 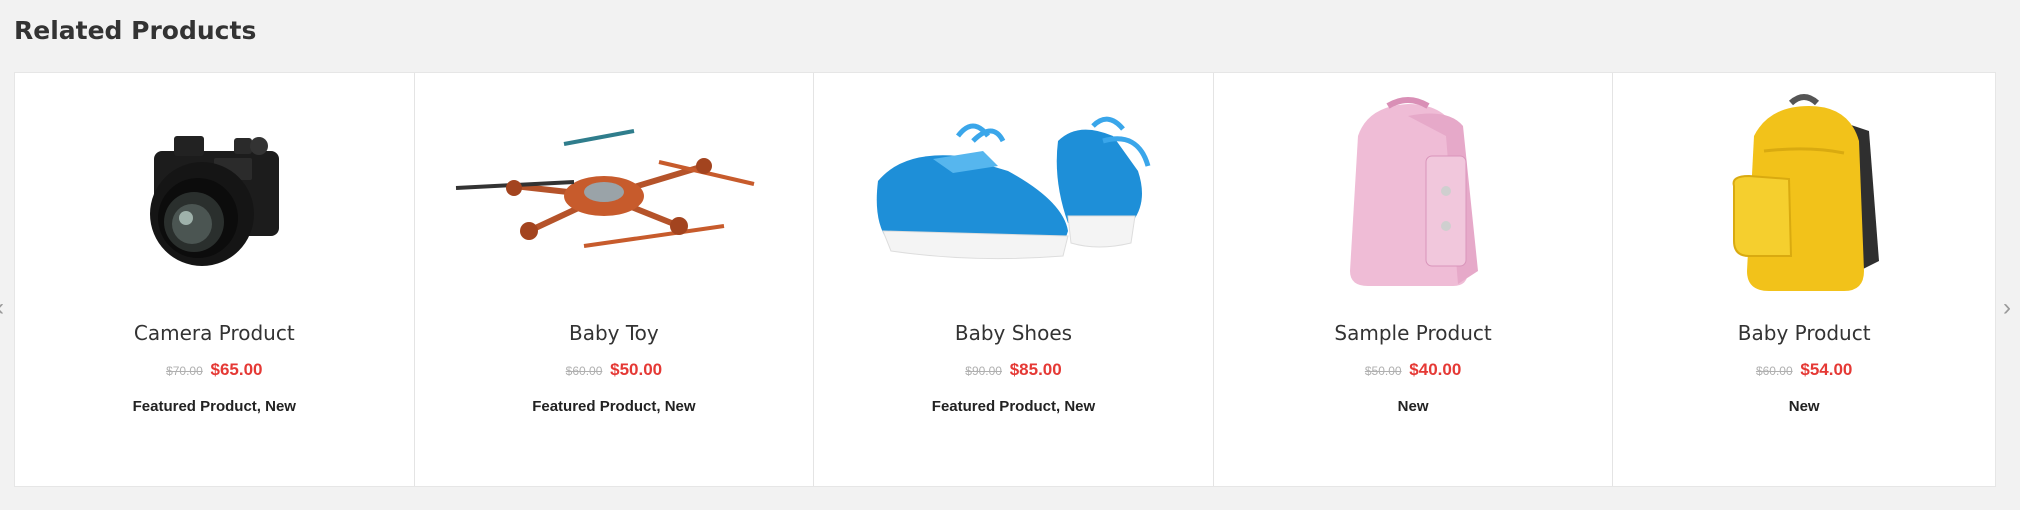 I want to click on sale-price: $65.00, so click(x=236, y=369).